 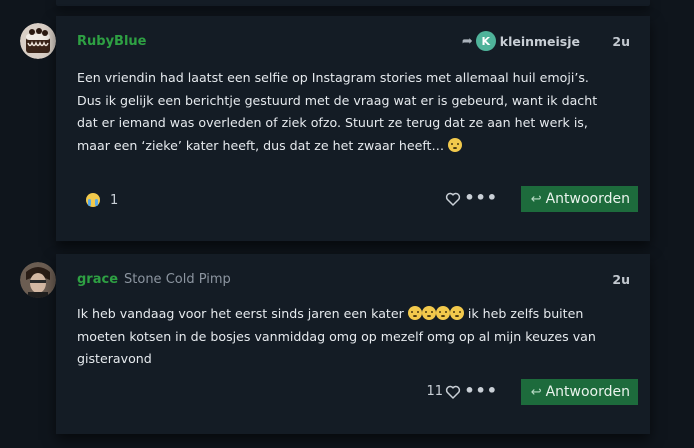 What do you see at coordinates (353, 41) in the screenshot?
I see `post-header: RubyBlue ➦ K kleinmeisje 2u` at bounding box center [353, 41].